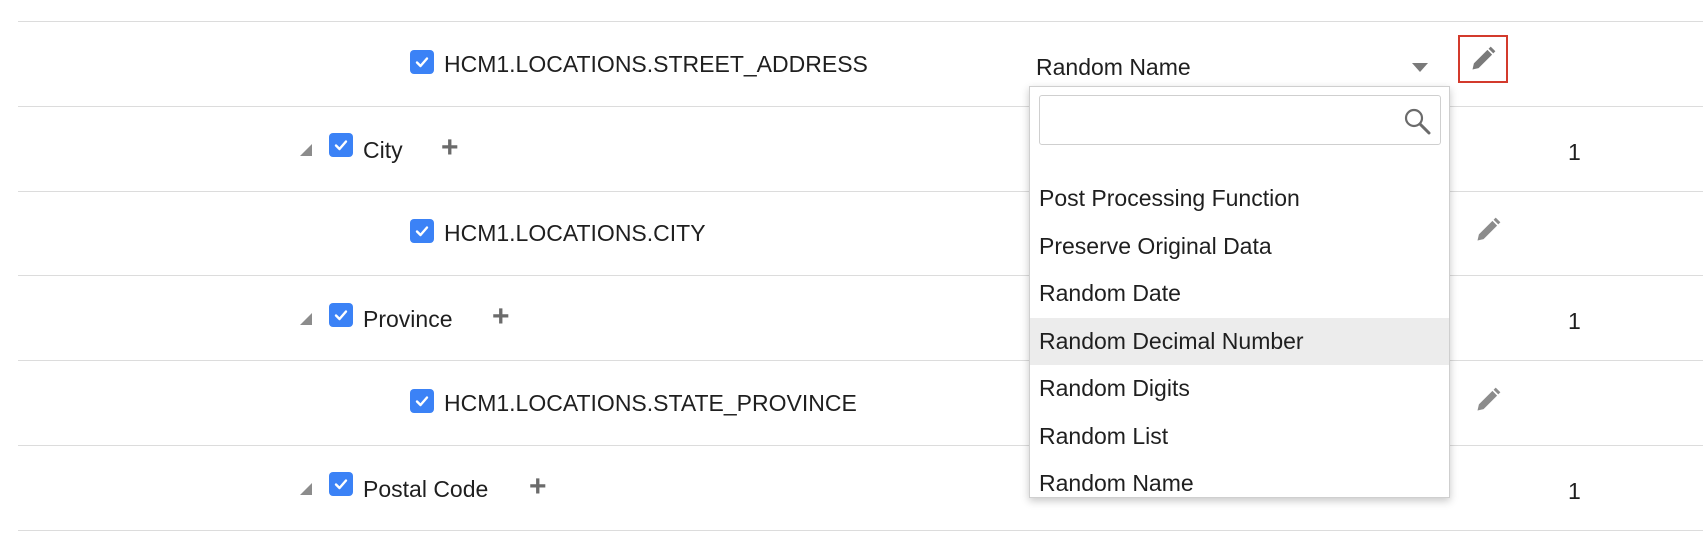 The image size is (1703, 544). Describe the element at coordinates (1239, 389) in the screenshot. I see `dropdown-option: Random Digits` at that location.